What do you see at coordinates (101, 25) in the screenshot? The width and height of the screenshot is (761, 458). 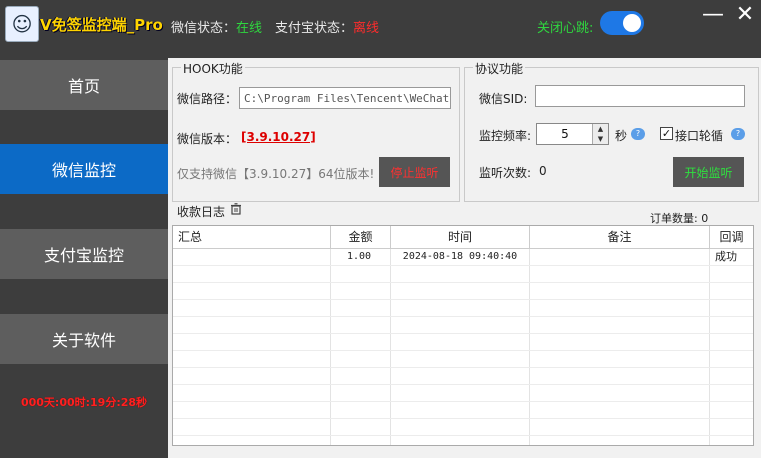 I see `app-title: V免签监控端_Pro` at bounding box center [101, 25].